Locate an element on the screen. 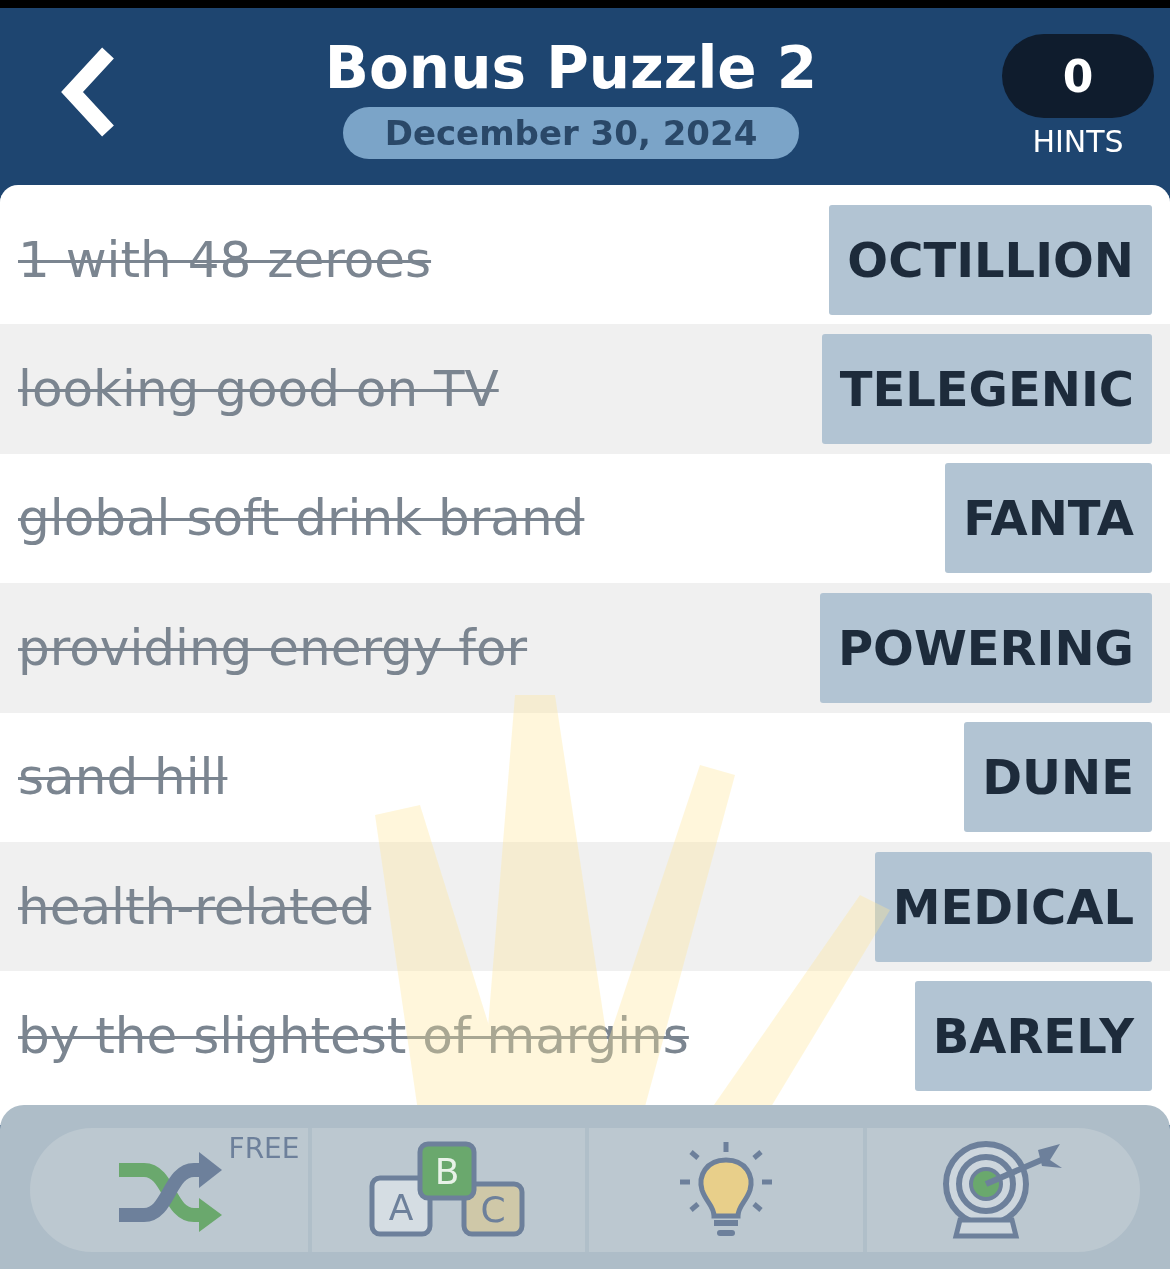  clue-text: sand hill is located at coordinates (123, 777).